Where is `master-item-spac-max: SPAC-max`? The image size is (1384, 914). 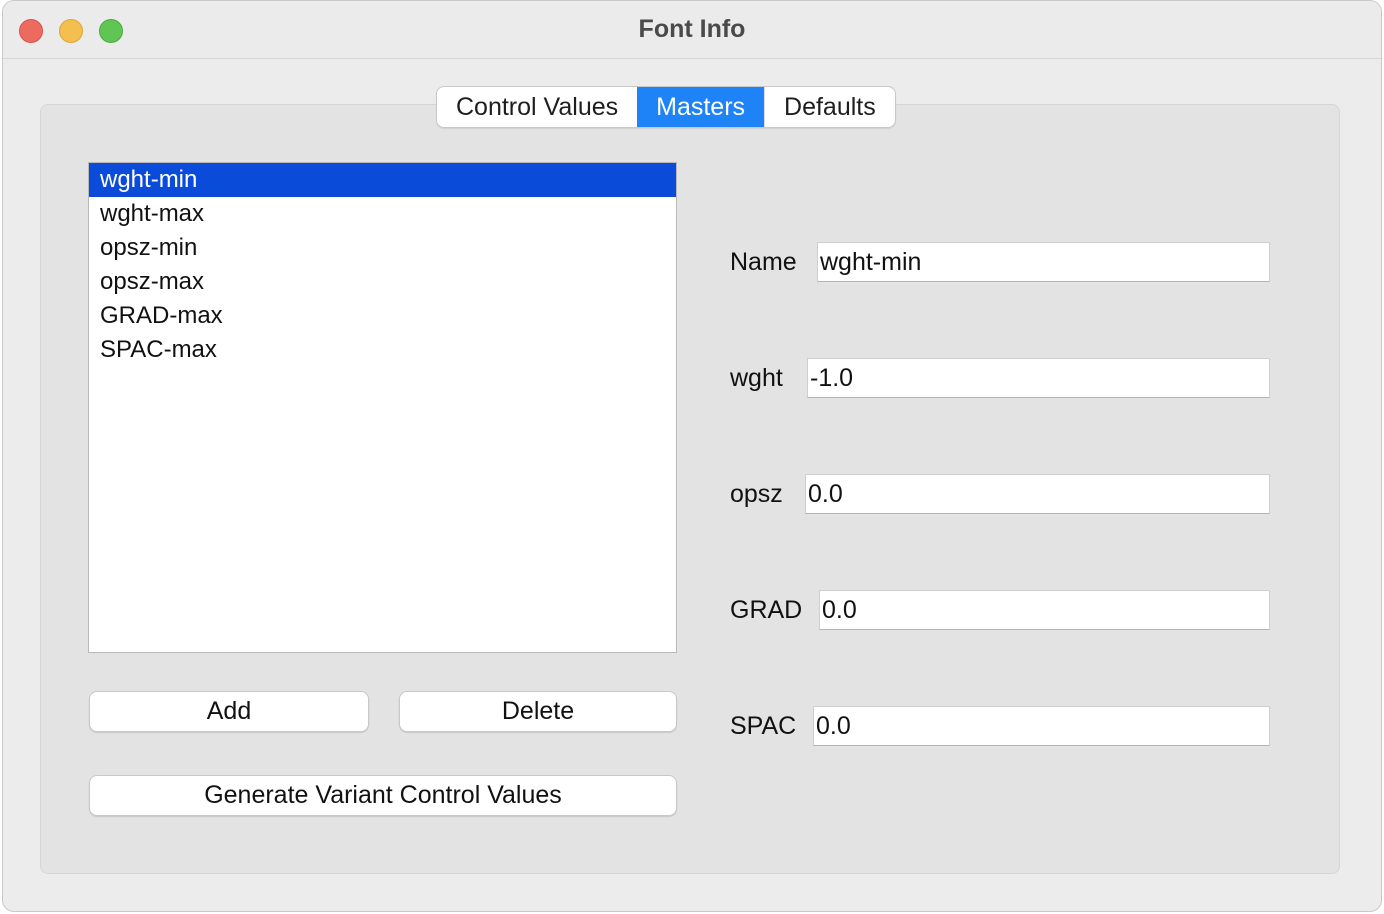 master-item-spac-max: SPAC-max is located at coordinates (382, 350).